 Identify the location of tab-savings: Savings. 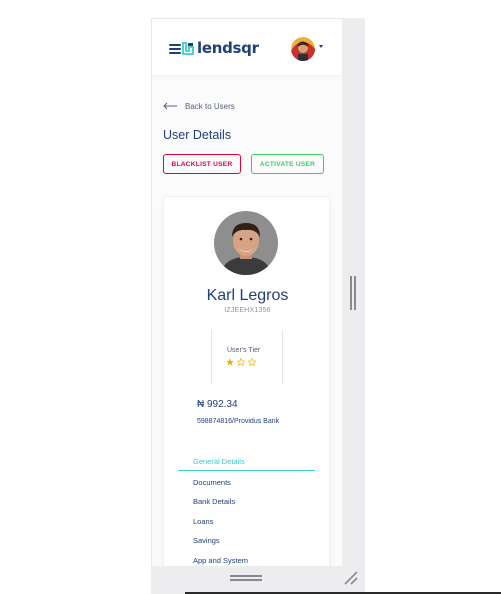
(206, 540).